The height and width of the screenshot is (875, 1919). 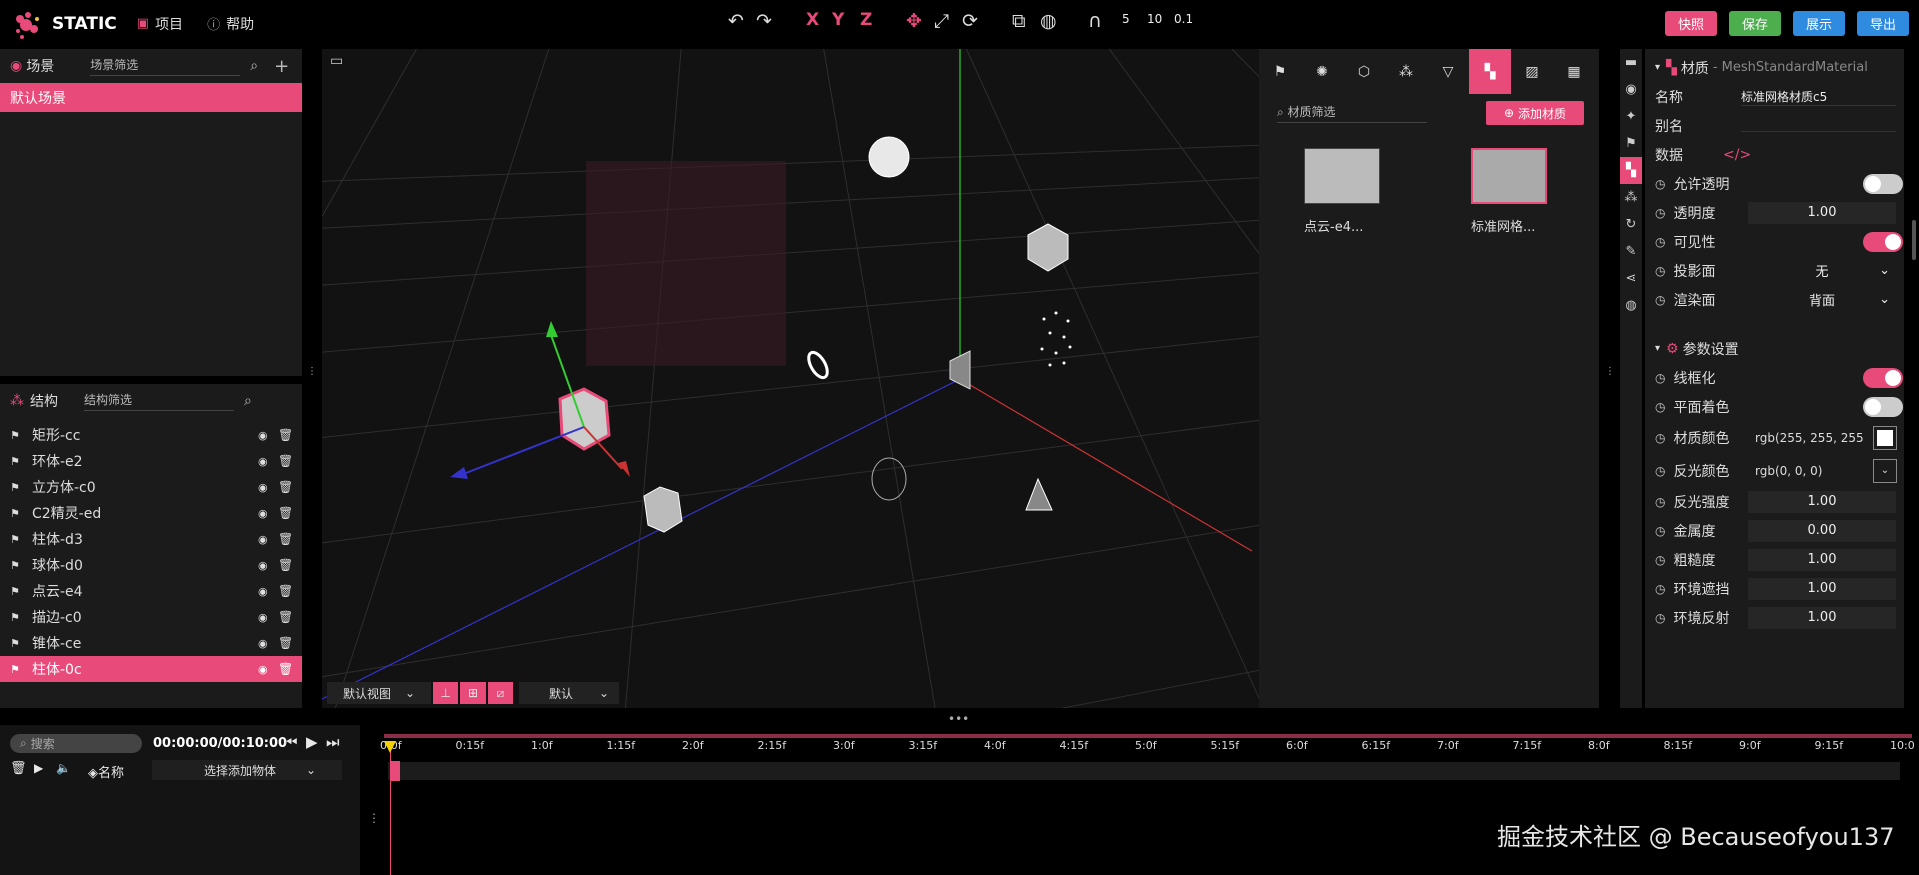 What do you see at coordinates (312, 742) in the screenshot?
I see `play-icon: ▶` at bounding box center [312, 742].